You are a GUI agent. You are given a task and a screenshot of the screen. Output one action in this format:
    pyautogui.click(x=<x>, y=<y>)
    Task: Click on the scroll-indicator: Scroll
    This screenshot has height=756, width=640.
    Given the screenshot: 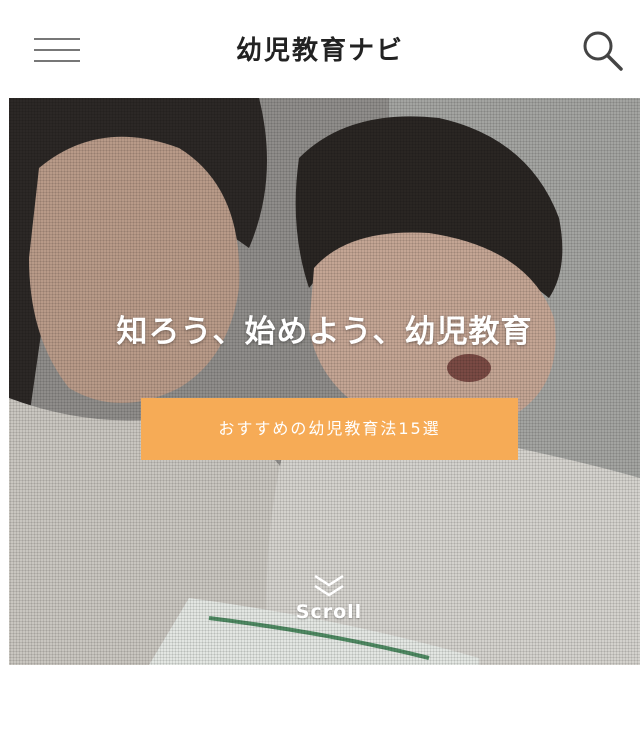 What is the action you would take?
    pyautogui.click(x=329, y=603)
    